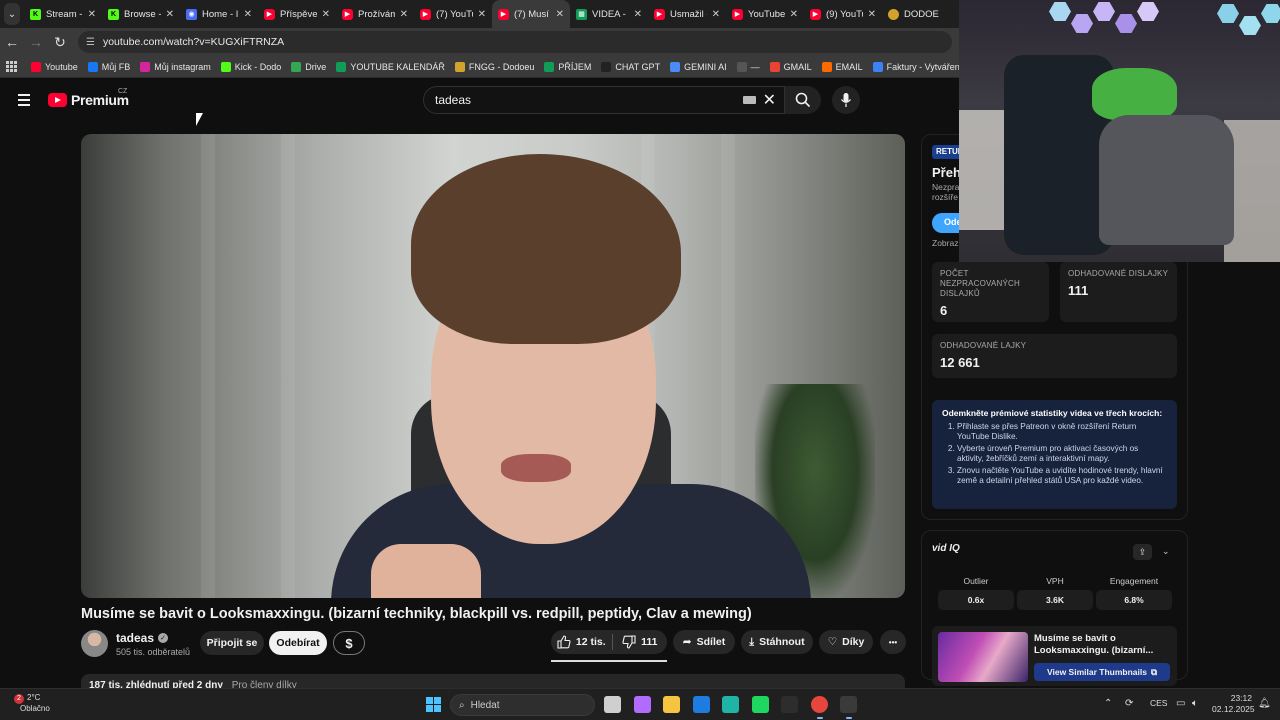 Image resolution: width=1280 pixels, height=720 pixels. What do you see at coordinates (390, 66) in the screenshot?
I see `bookmark-item: YOUTUBE KALENDÁŘ` at bounding box center [390, 66].